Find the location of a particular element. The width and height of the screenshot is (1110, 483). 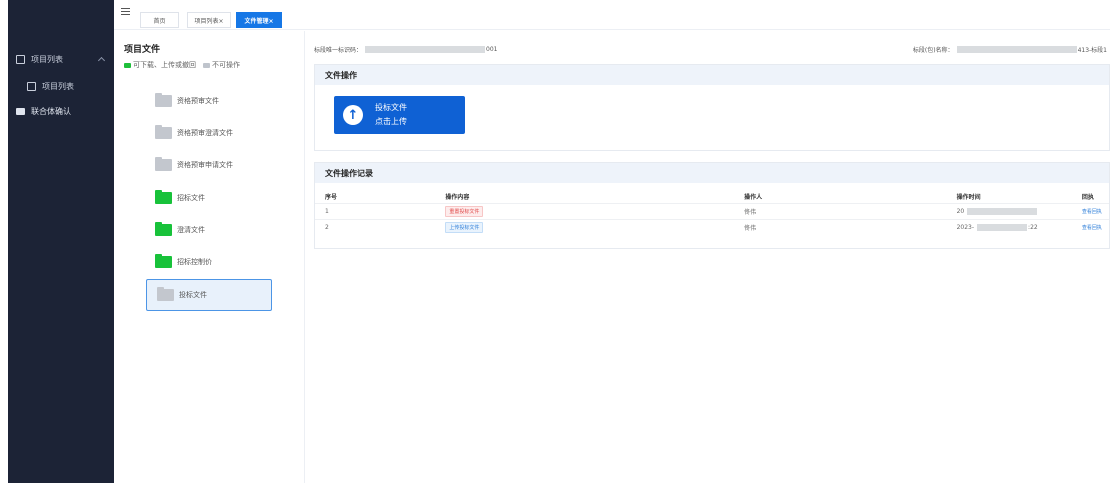

folder-item: 招标控制价 is located at coordinates (183, 262).